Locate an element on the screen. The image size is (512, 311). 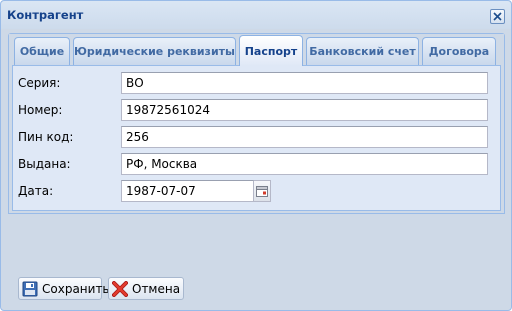
pin-row: Пин код: is located at coordinates (256, 137).